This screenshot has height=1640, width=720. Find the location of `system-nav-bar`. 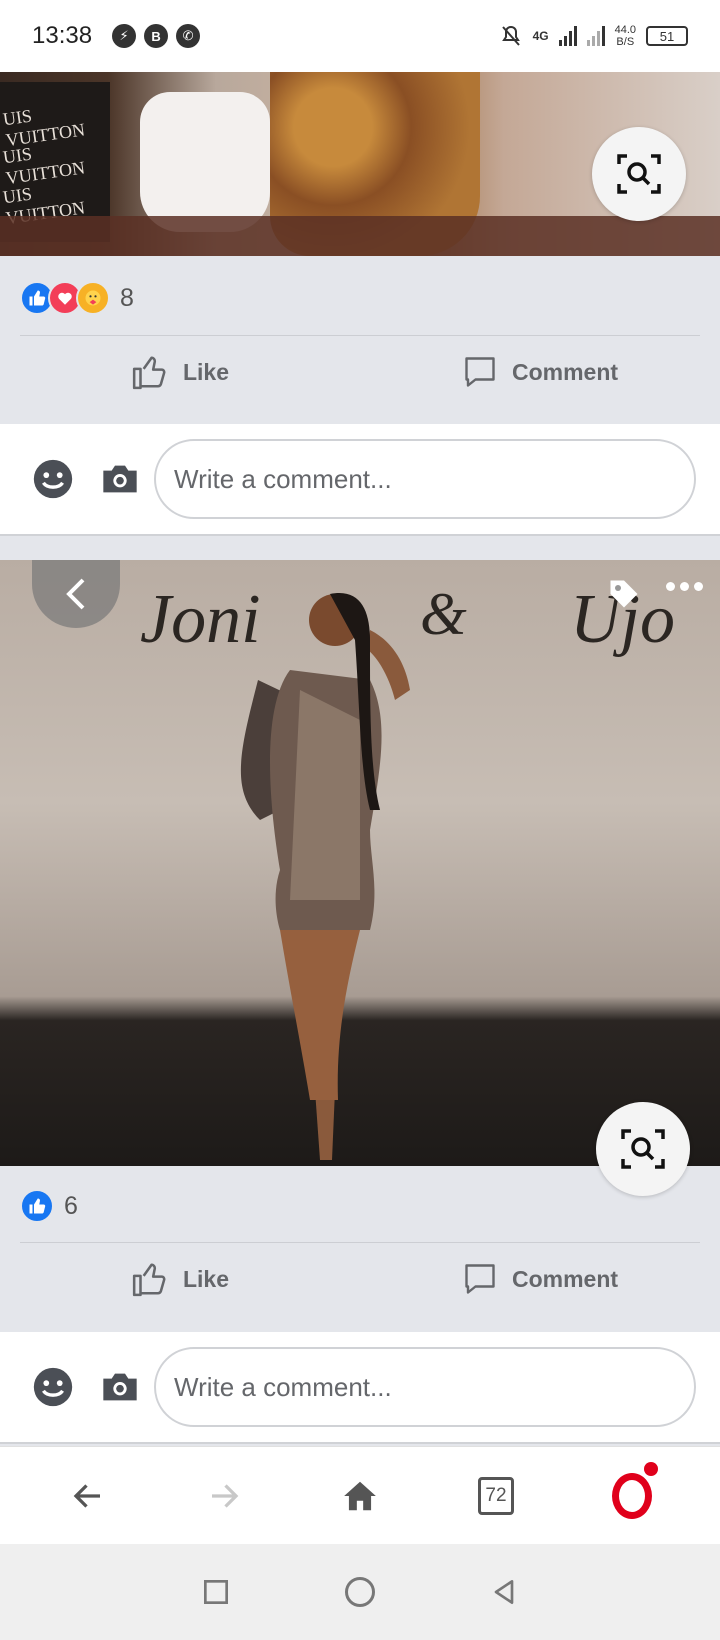

system-nav-bar is located at coordinates (360, 1592).